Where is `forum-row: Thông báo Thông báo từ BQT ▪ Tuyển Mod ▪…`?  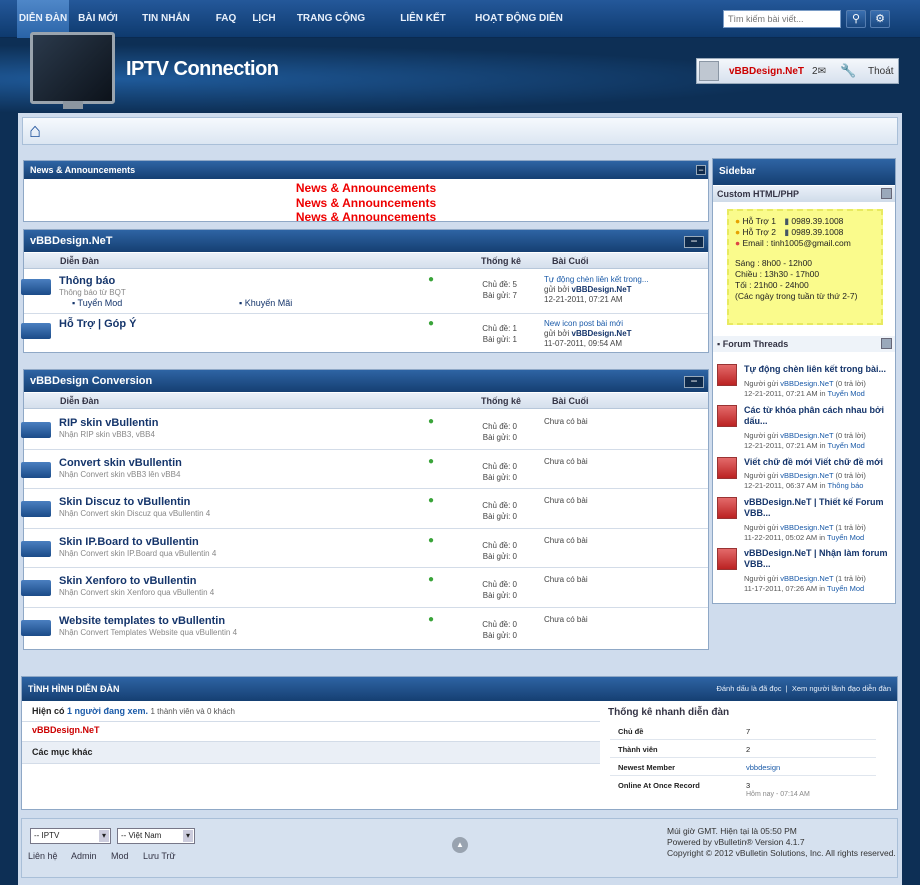 forum-row: Thông báo Thông báo từ BQT ▪ Tuyển Mod ▪… is located at coordinates (364, 292).